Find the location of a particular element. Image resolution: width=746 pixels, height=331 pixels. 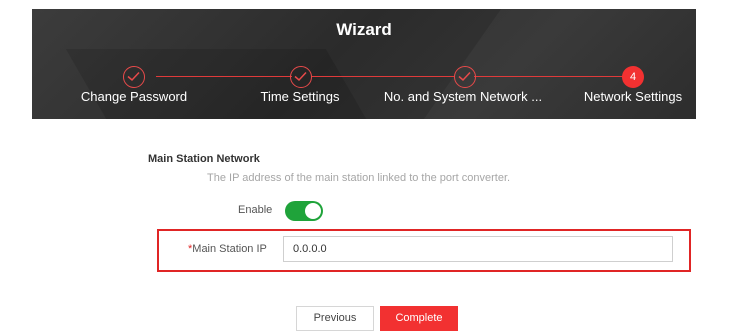

step-3-check-icon is located at coordinates (465, 77).